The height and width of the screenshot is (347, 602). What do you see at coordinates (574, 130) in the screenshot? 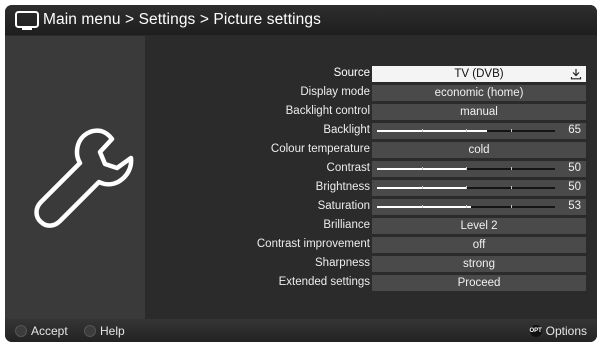
I see `slider-value: 65` at bounding box center [574, 130].